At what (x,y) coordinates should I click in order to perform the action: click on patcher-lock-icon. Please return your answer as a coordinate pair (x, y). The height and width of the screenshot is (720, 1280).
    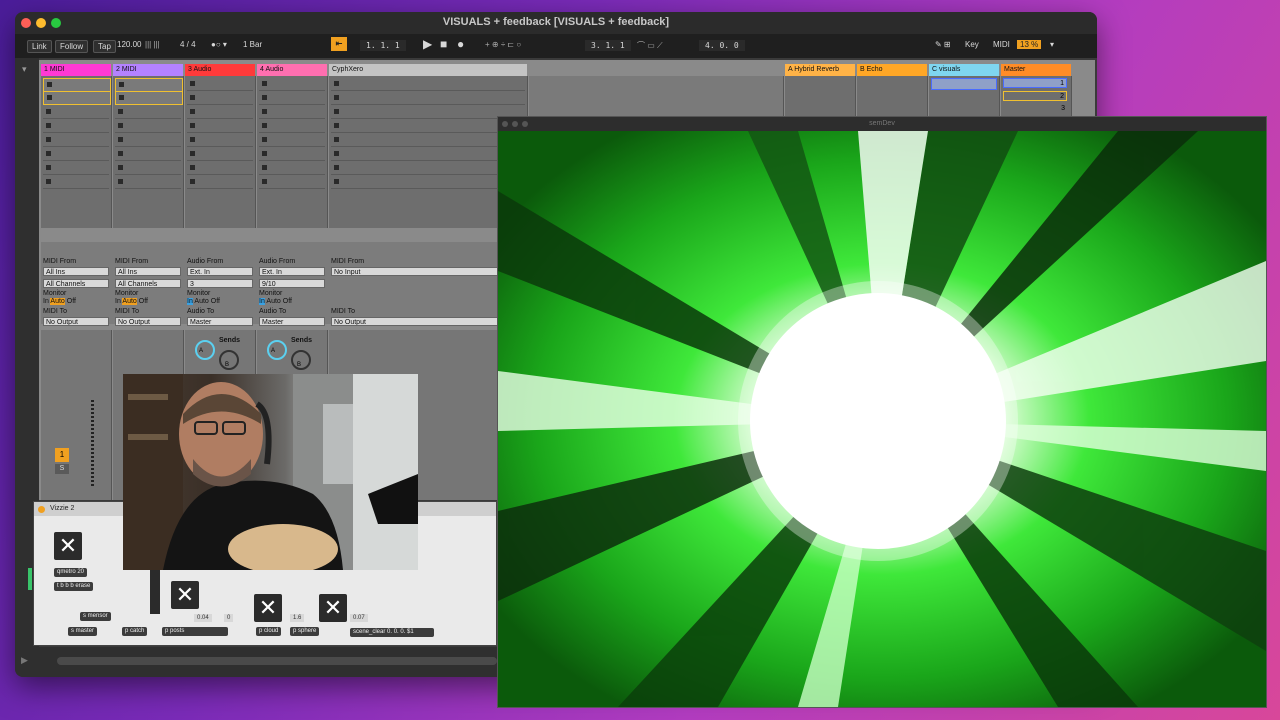
    Looking at the image, I should click on (41, 509).